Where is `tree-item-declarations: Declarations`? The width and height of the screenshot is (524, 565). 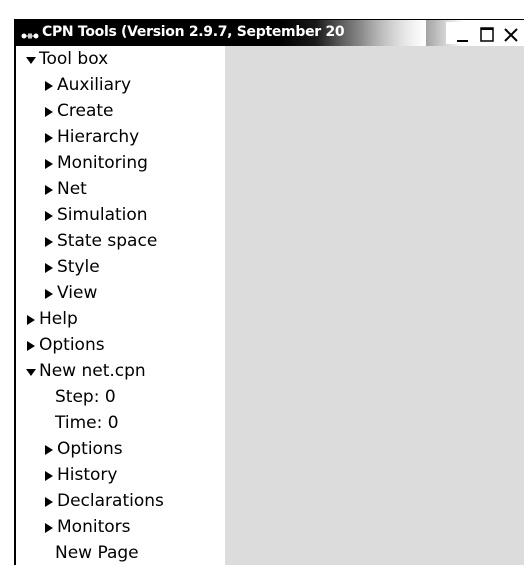 tree-item-declarations: Declarations is located at coordinates (103, 501).